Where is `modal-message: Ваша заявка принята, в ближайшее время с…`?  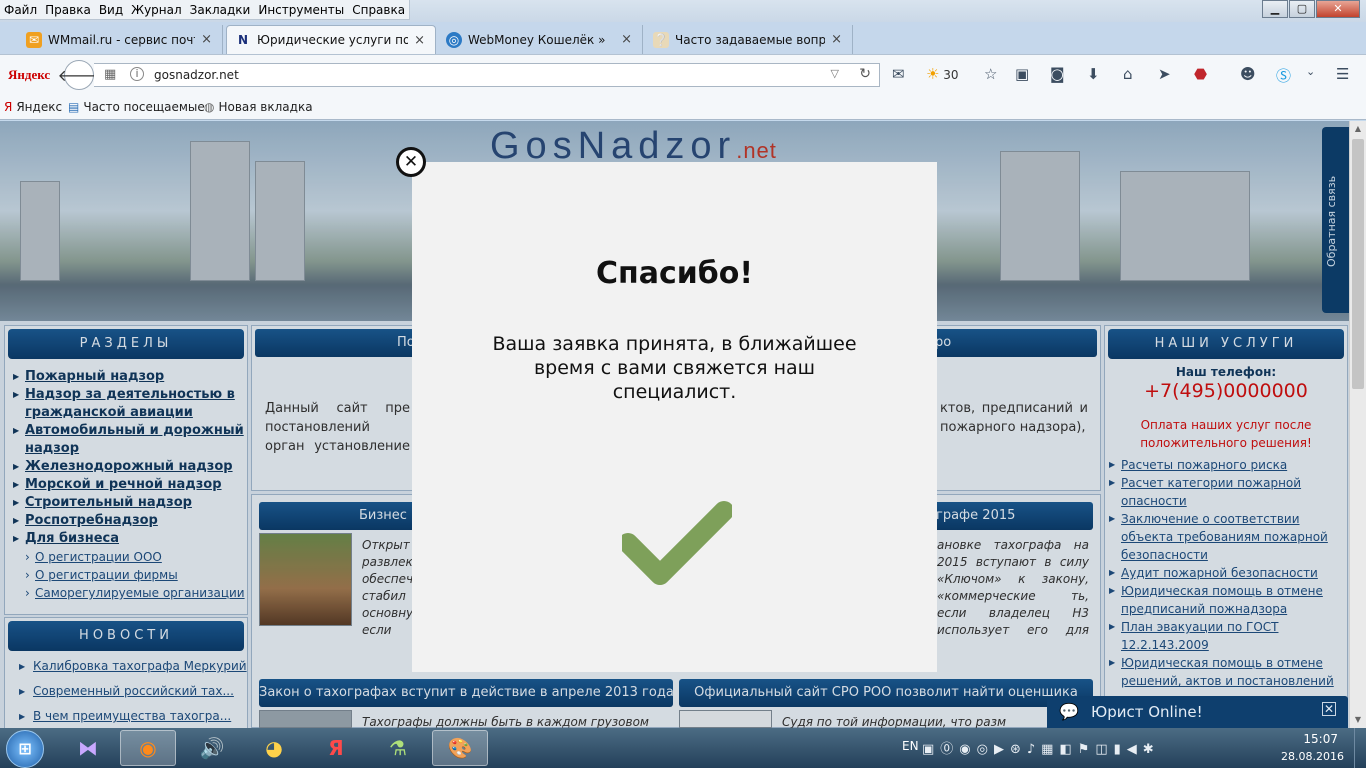 modal-message: Ваша заявка принята, в ближайшее время с… is located at coordinates (674, 368).